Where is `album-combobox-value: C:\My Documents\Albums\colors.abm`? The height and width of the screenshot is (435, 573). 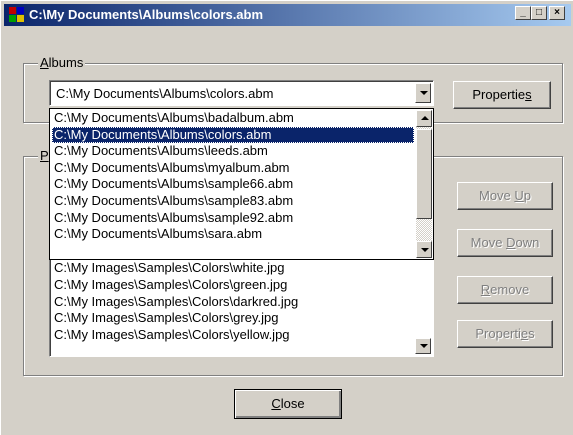
album-combobox-value: C:\My Documents\Albums\colors.abm is located at coordinates (165, 93).